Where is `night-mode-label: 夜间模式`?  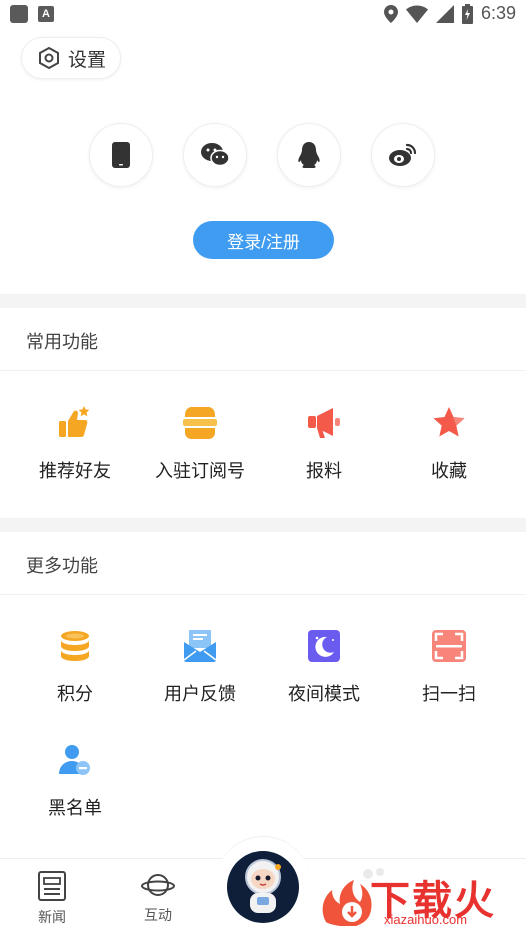 night-mode-label: 夜间模式 is located at coordinates (324, 694).